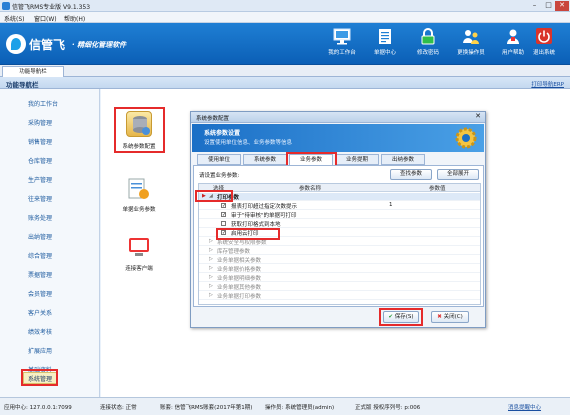  Describe the element at coordinates (40, 237) in the screenshot. I see `sidebar-item-cashier: 出纳管理` at that location.